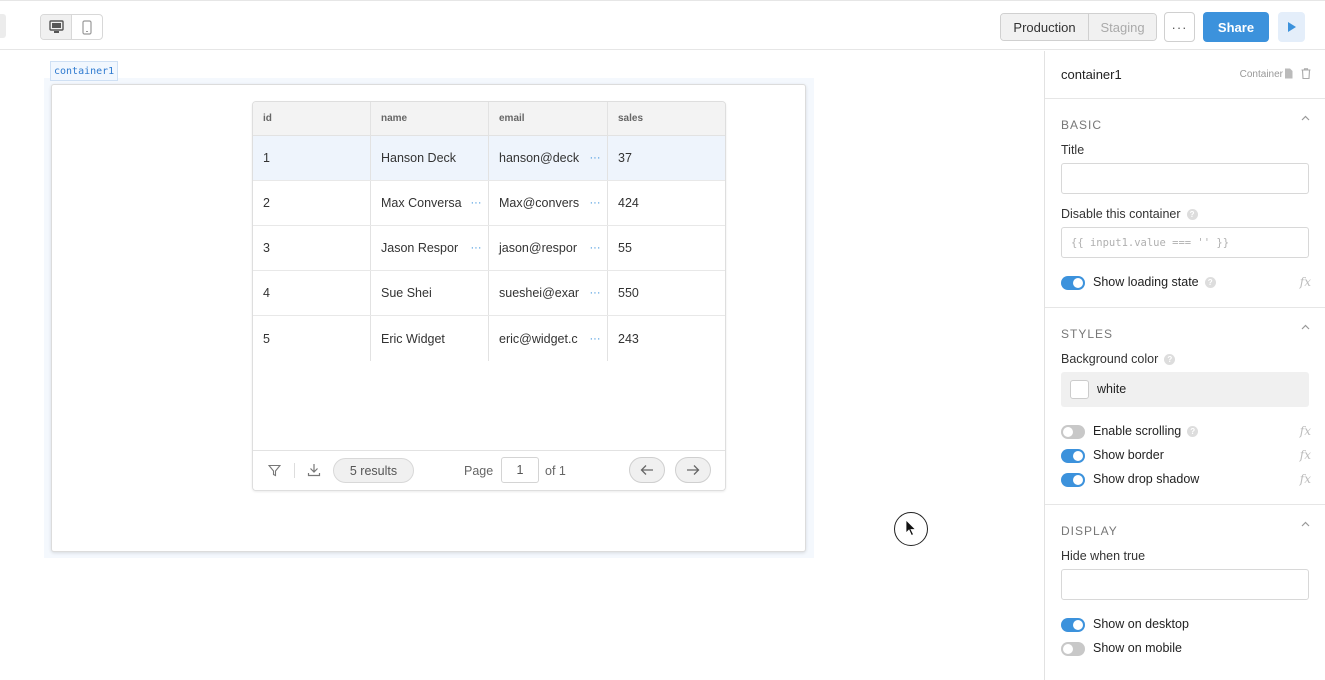 Image resolution: width=1325 pixels, height=680 pixels. Describe the element at coordinates (1087, 334) in the screenshot. I see `section-styles-title: STYLES` at that location.